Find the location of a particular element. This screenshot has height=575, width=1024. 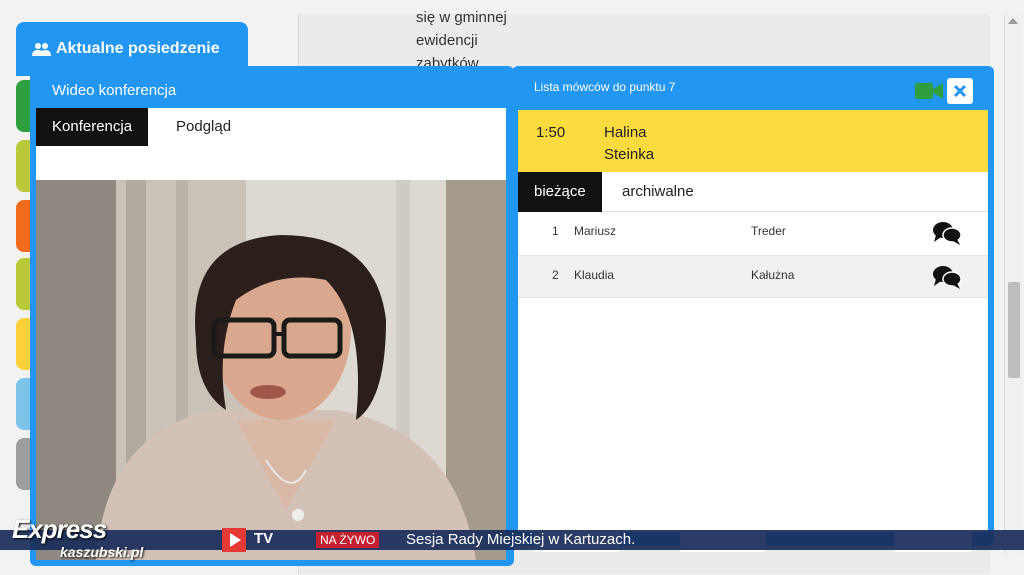

logo-kaszubski-text: kaszubski.pl is located at coordinates (102, 552).